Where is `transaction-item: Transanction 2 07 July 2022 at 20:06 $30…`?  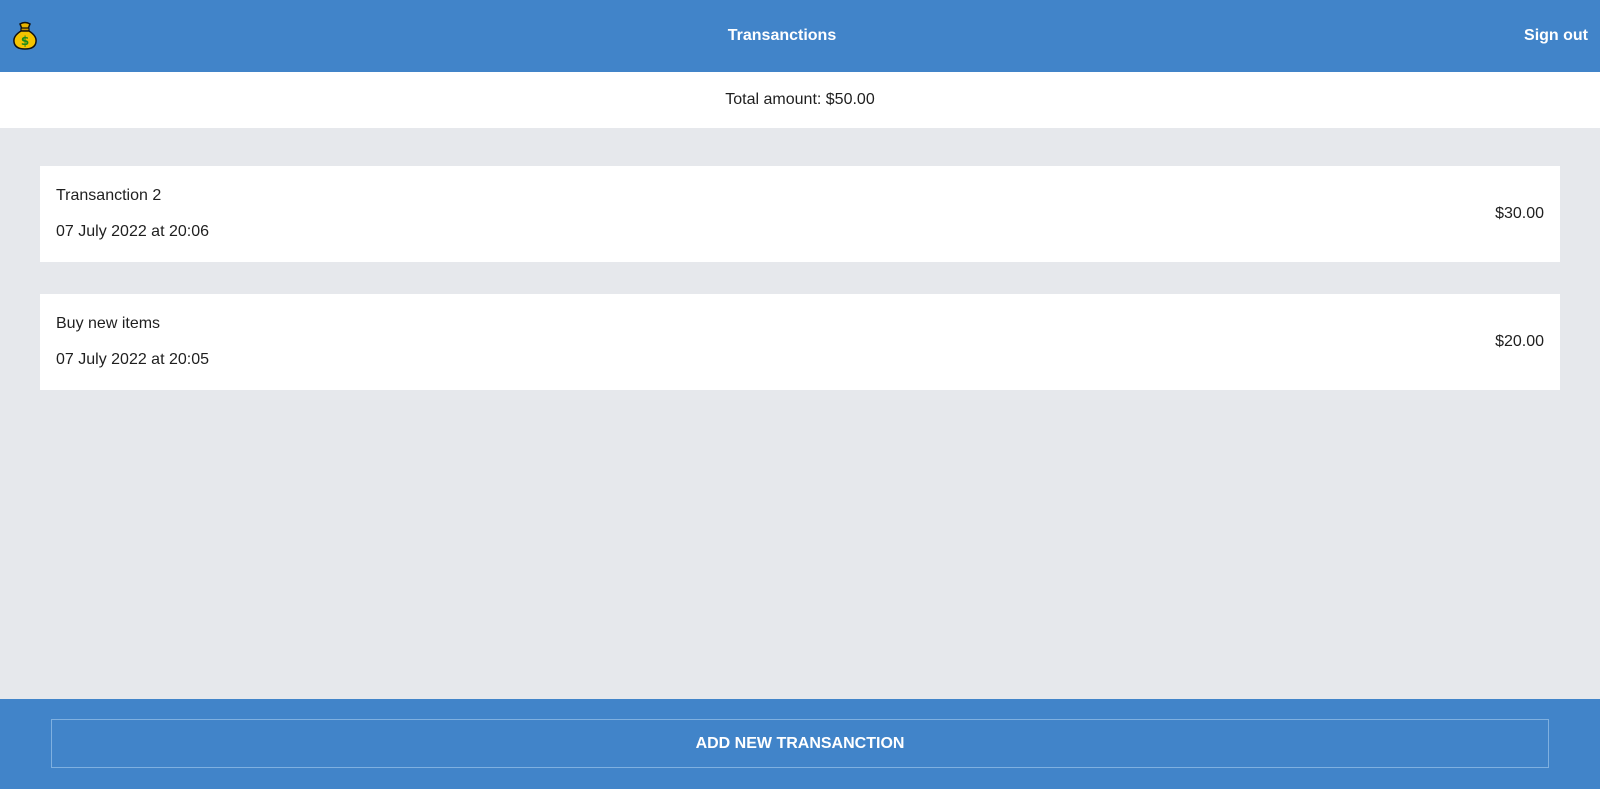 transaction-item: Transanction 2 07 July 2022 at 20:06 $30… is located at coordinates (800, 214).